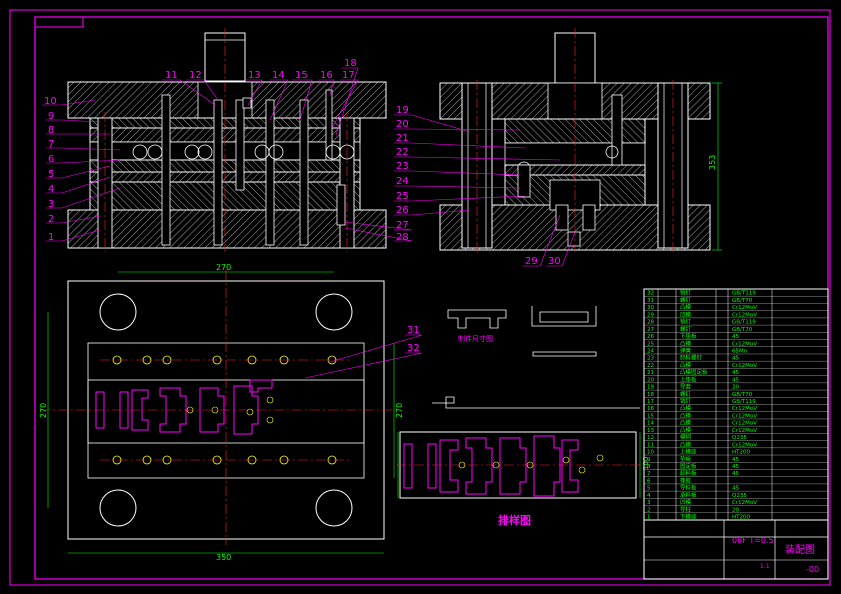  I want to click on bom-cell: 卸料板, so click(688, 473).